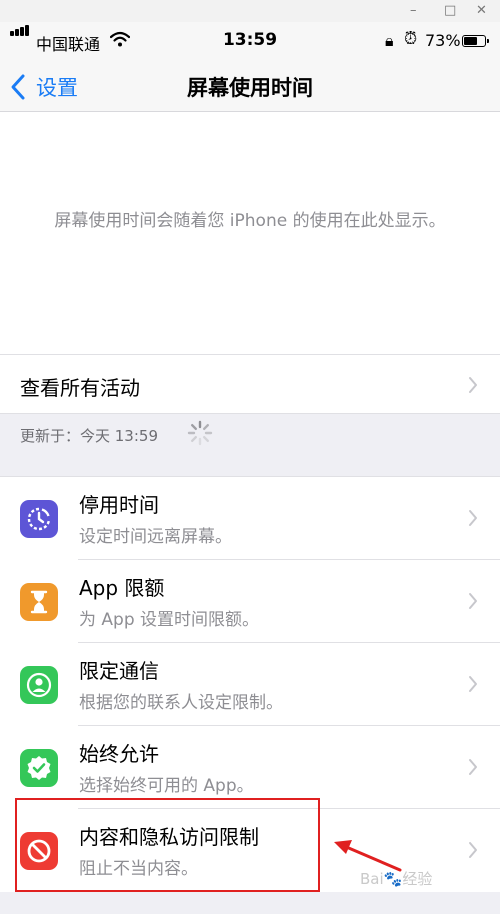 This screenshot has height=914, width=500. What do you see at coordinates (155, 537) in the screenshot?
I see `list-item-subtitle: 设定时间远离屏幕。` at bounding box center [155, 537].